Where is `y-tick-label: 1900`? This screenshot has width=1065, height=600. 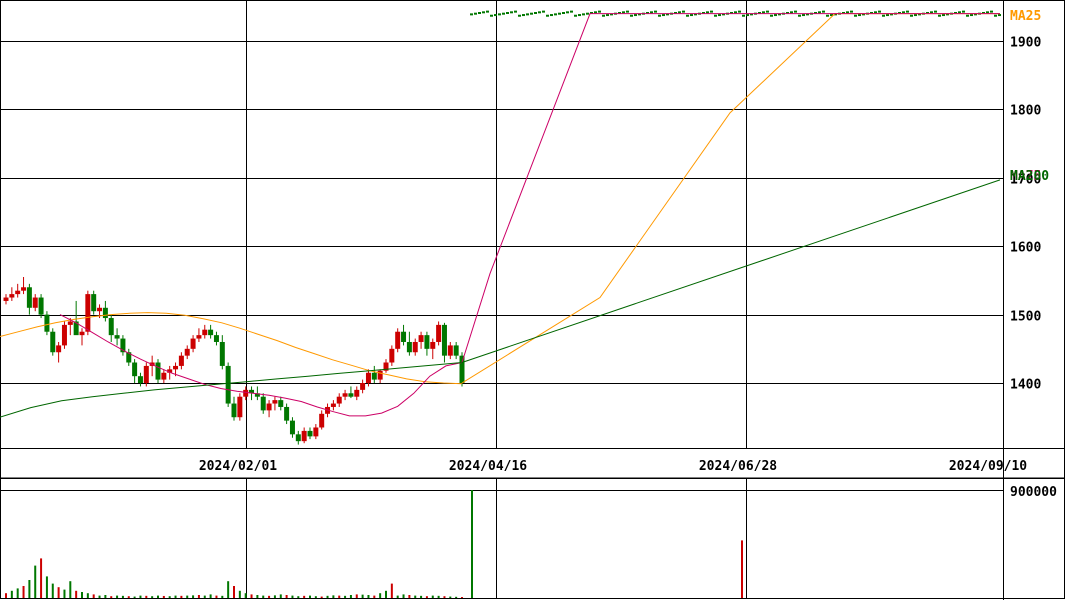
y-tick-label: 1900 is located at coordinates (1025, 43).